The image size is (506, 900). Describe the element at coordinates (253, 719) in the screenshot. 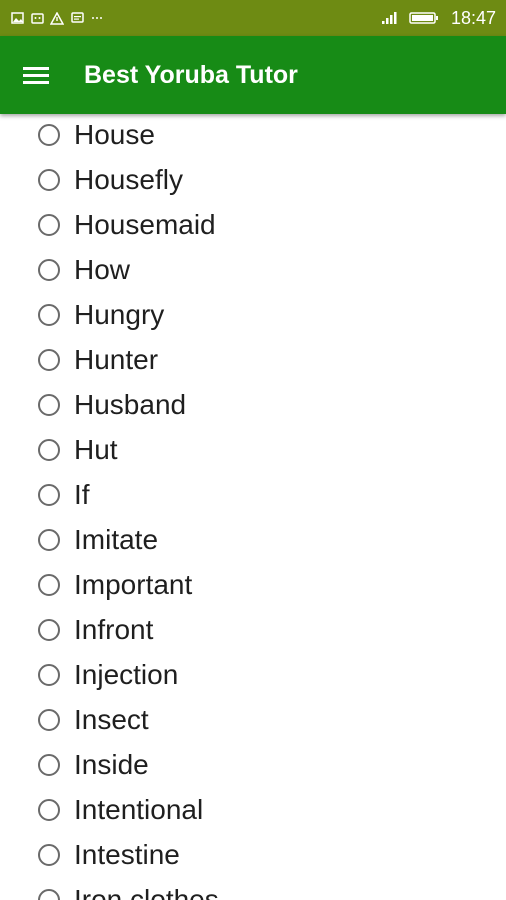

I see `radio-option: Insect` at that location.